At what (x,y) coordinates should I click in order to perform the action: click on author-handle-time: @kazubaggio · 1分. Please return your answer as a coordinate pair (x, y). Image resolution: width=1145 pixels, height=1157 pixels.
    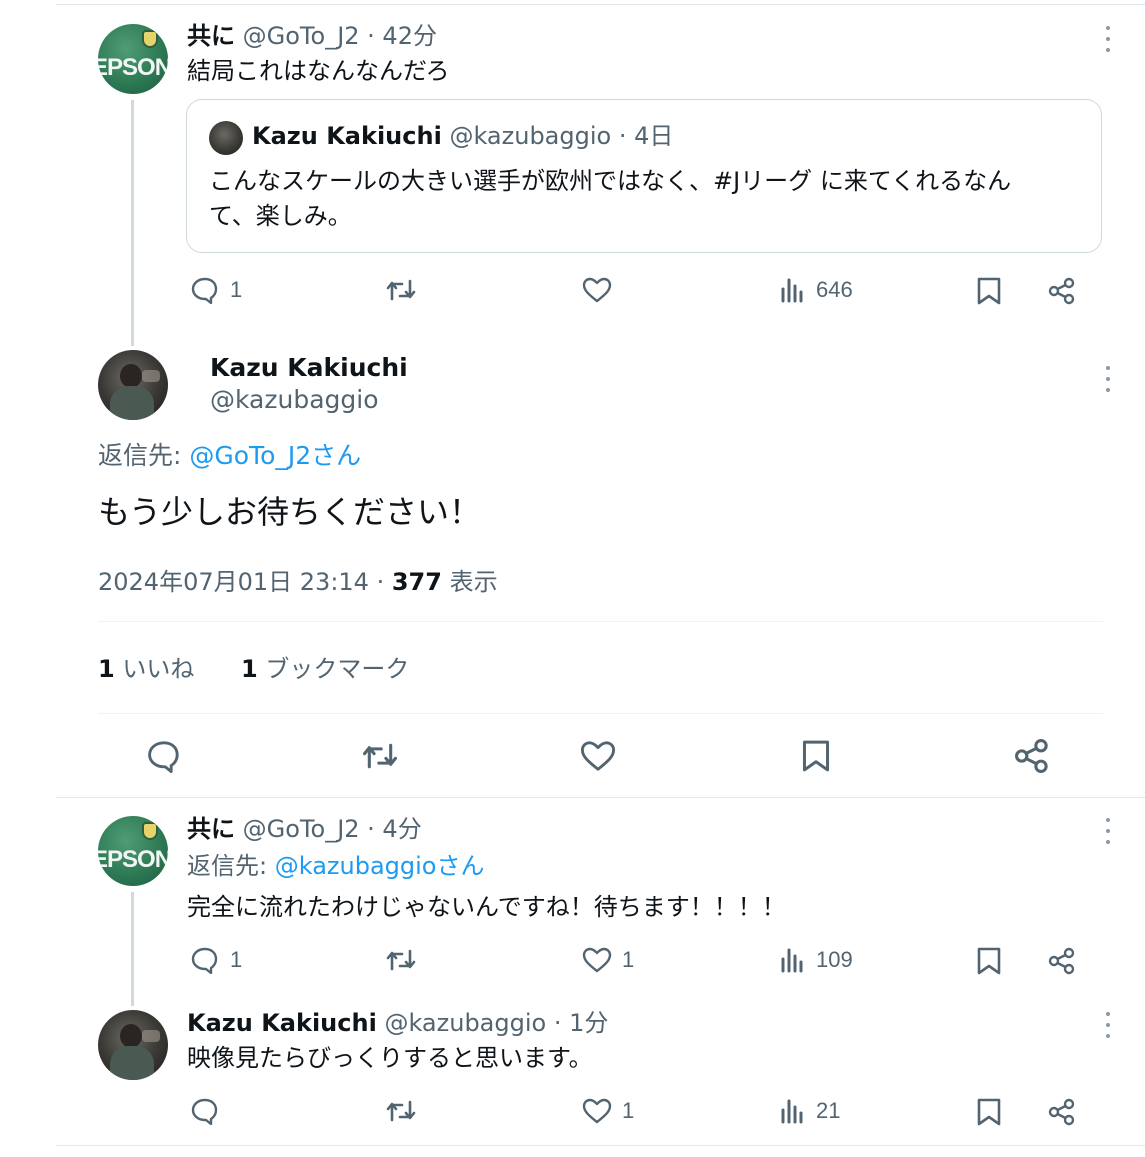
    Looking at the image, I should click on (496, 1023).